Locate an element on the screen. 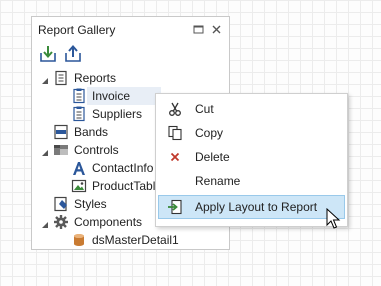  menu-item-label: Copy is located at coordinates (209, 133).